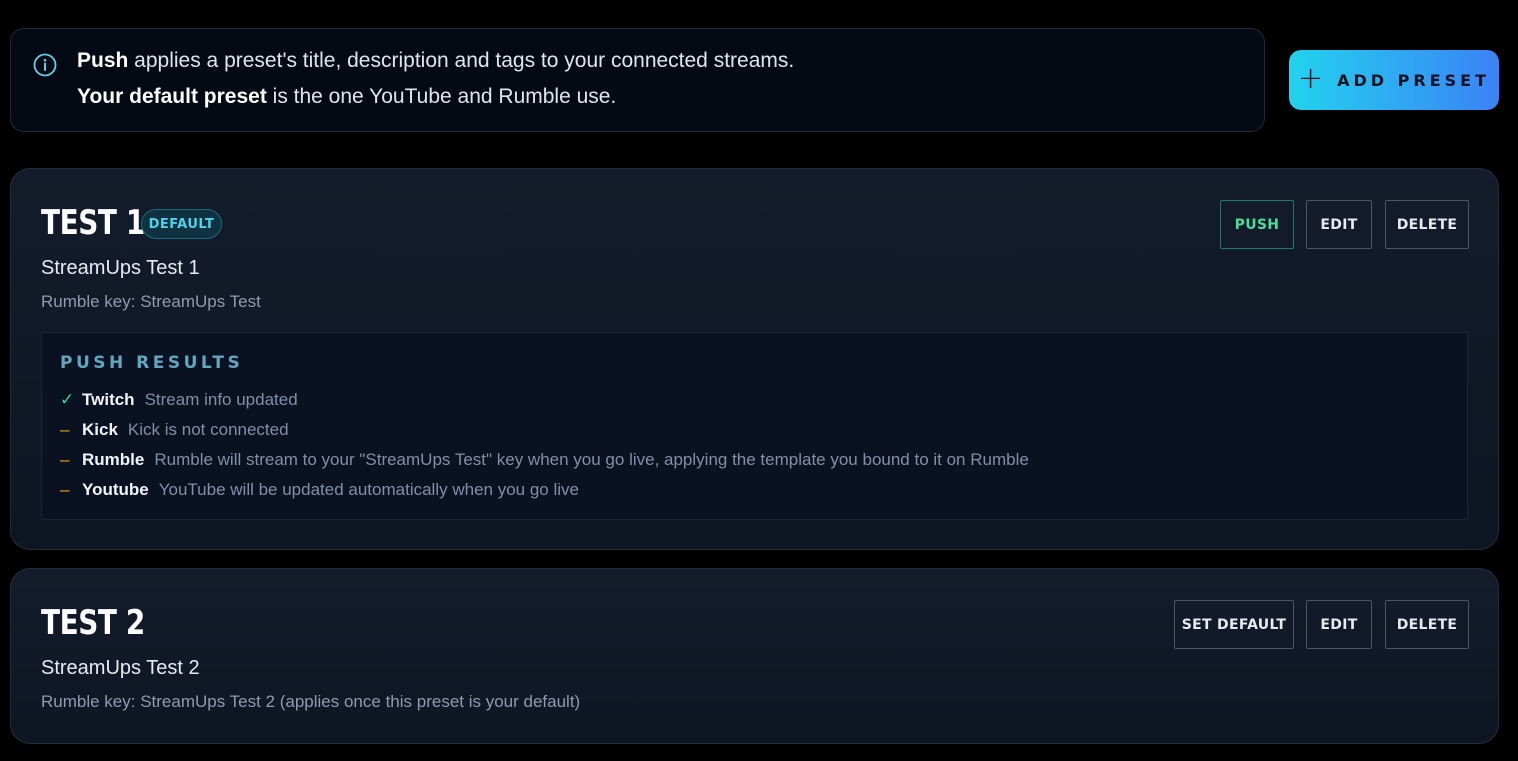 The height and width of the screenshot is (761, 1518). I want to click on result-row-twitch: ✓ Twitch Stream info updated, so click(179, 400).